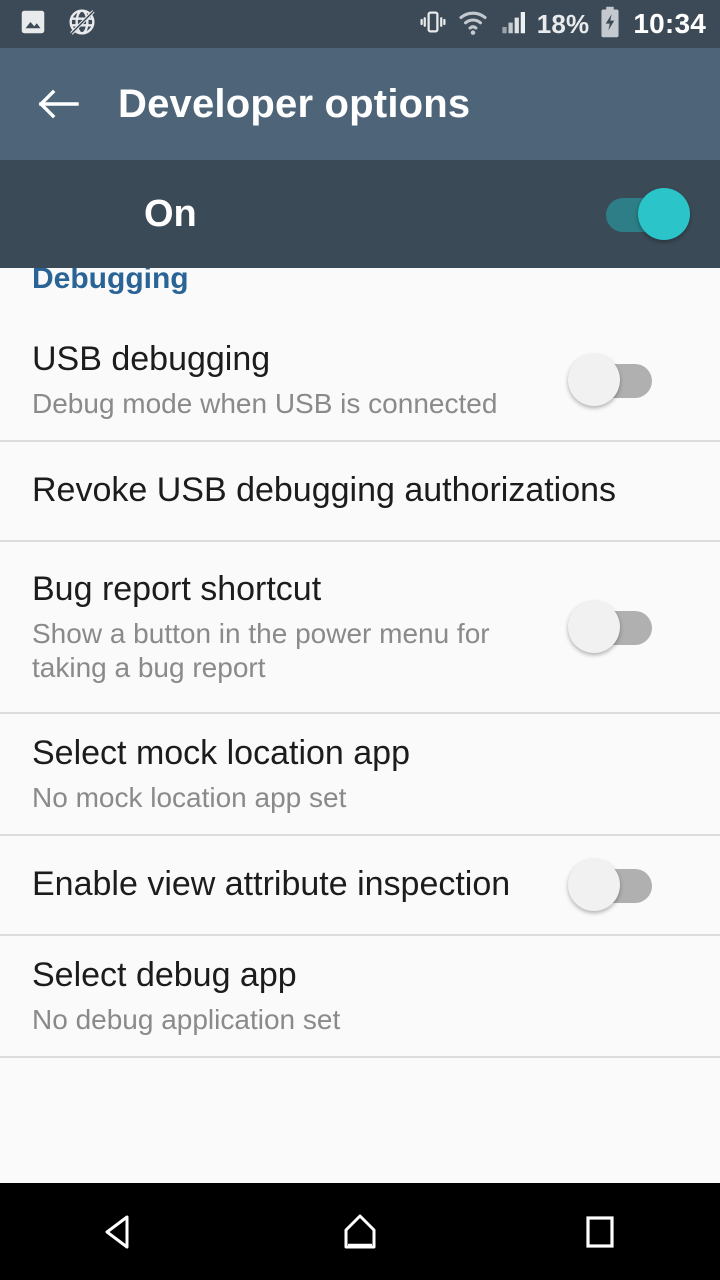  I want to click on master-switch-row: On, so click(360, 214).